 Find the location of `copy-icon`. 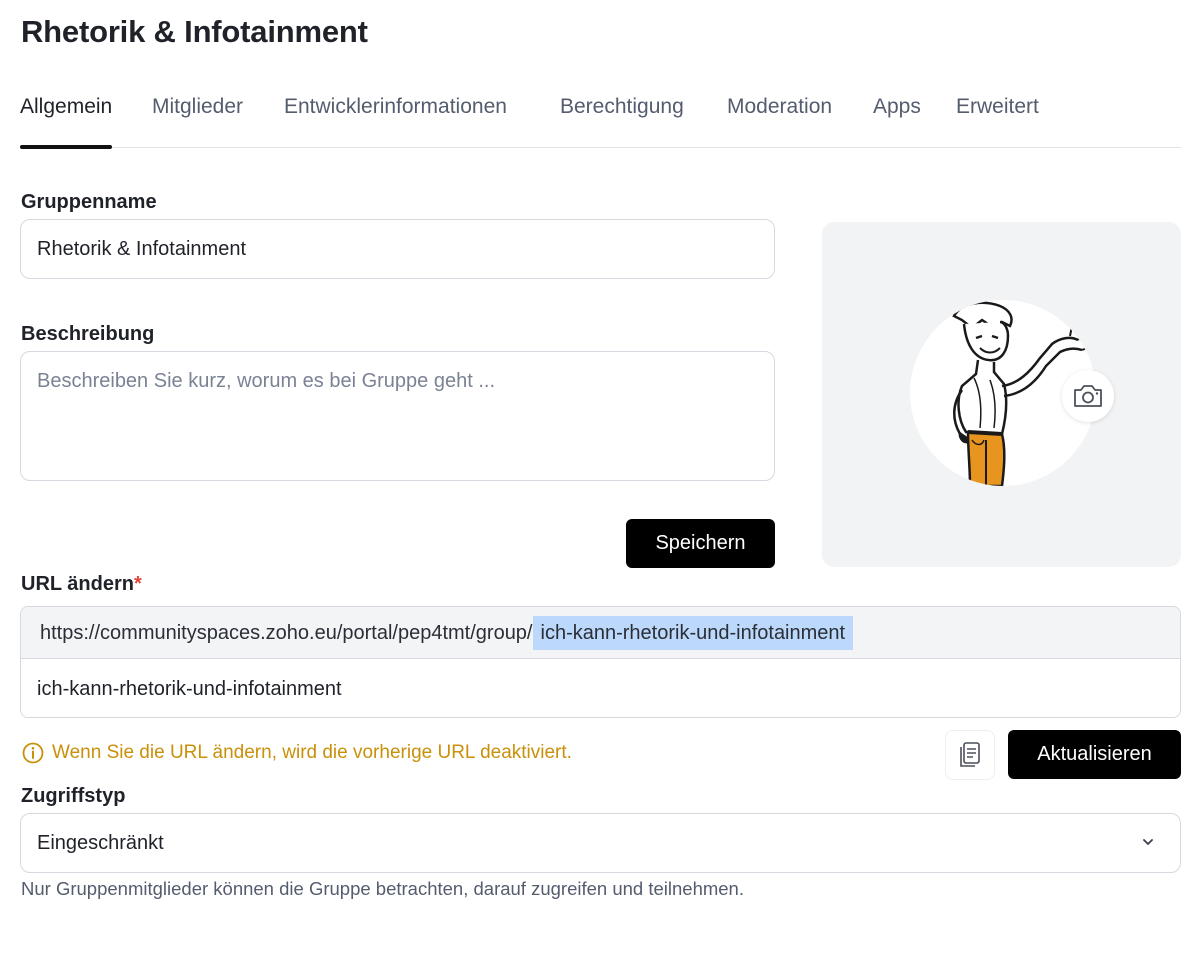

copy-icon is located at coordinates (970, 754).